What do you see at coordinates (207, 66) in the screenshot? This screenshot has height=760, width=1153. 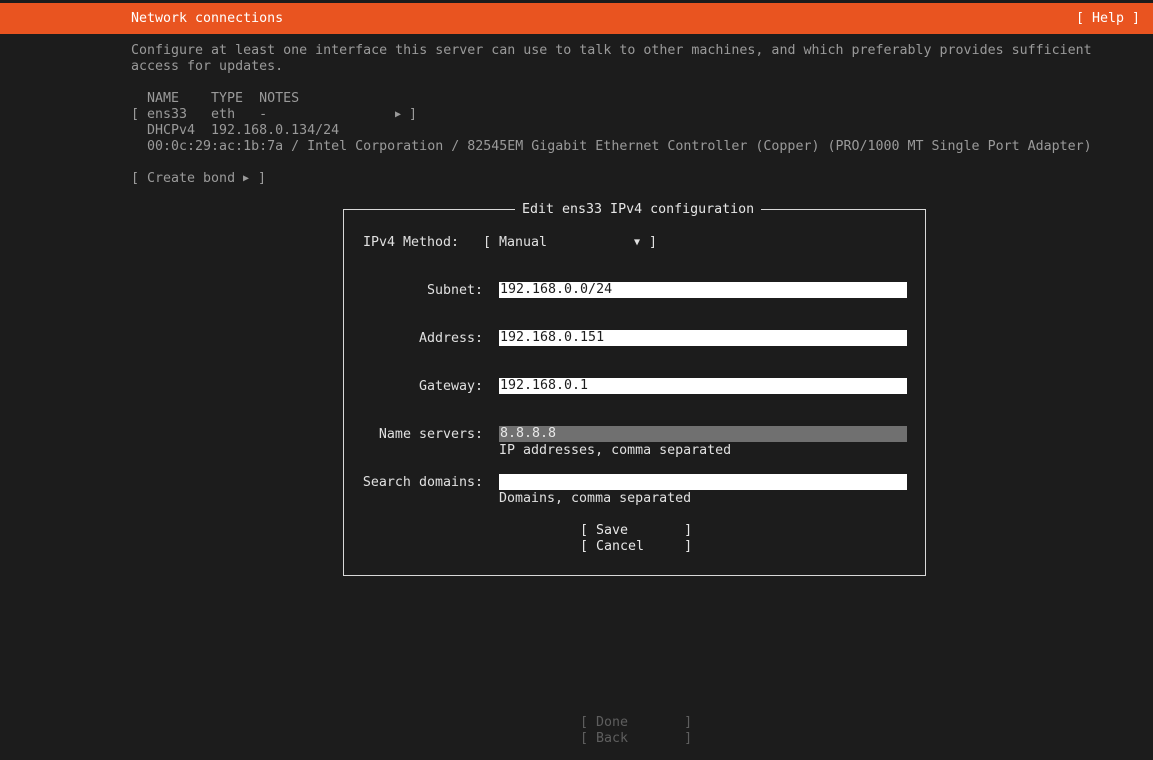 I see `intro-text-line2: access for updates.` at bounding box center [207, 66].